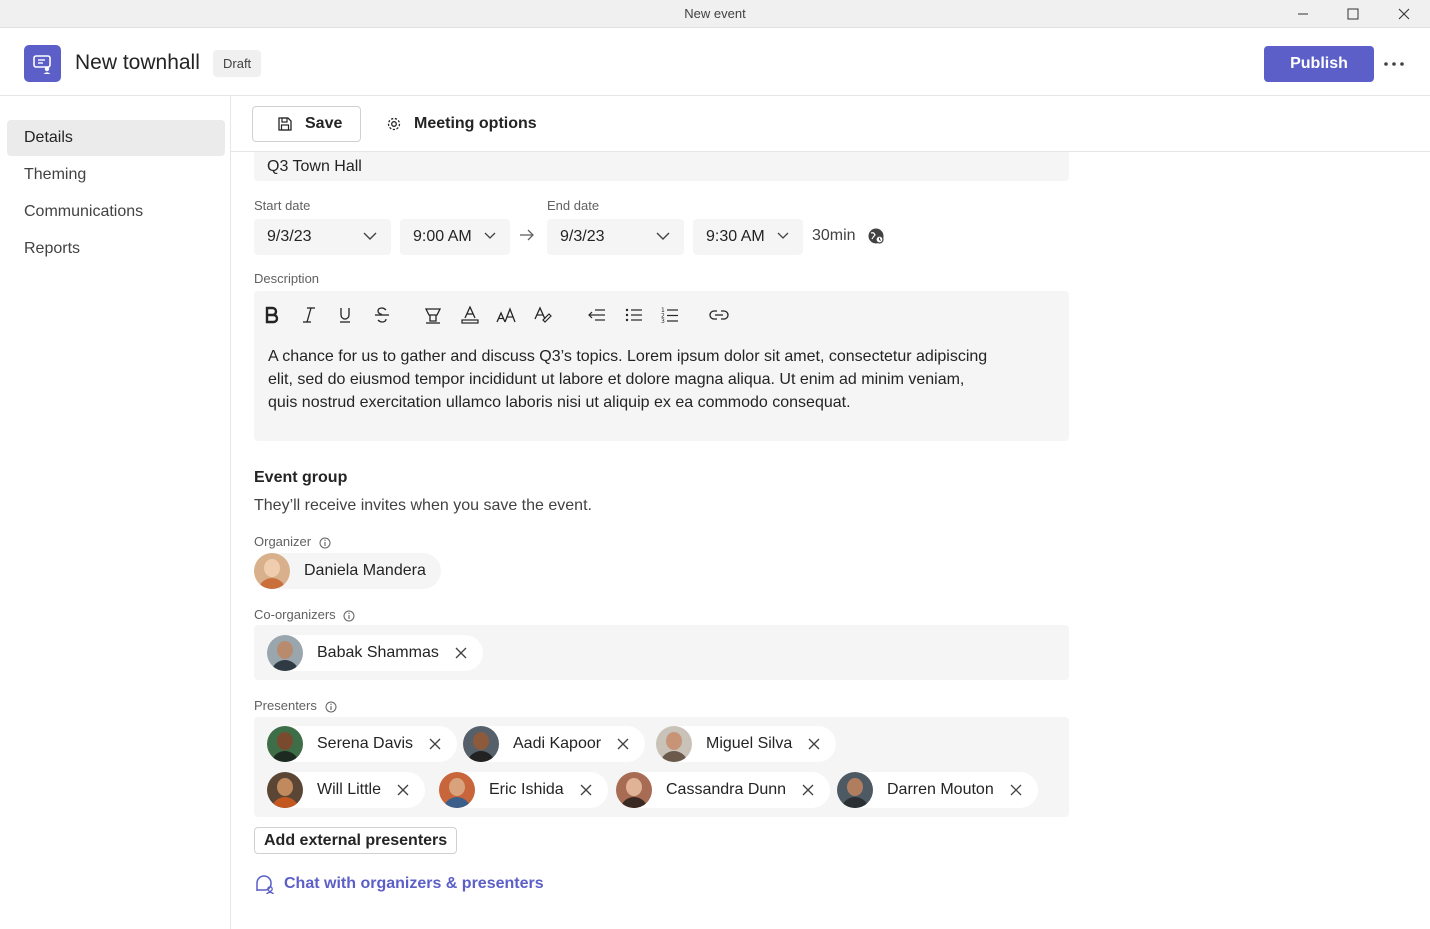 Image resolution: width=1430 pixels, height=929 pixels. I want to click on event-group-heading: Event group, so click(301, 477).